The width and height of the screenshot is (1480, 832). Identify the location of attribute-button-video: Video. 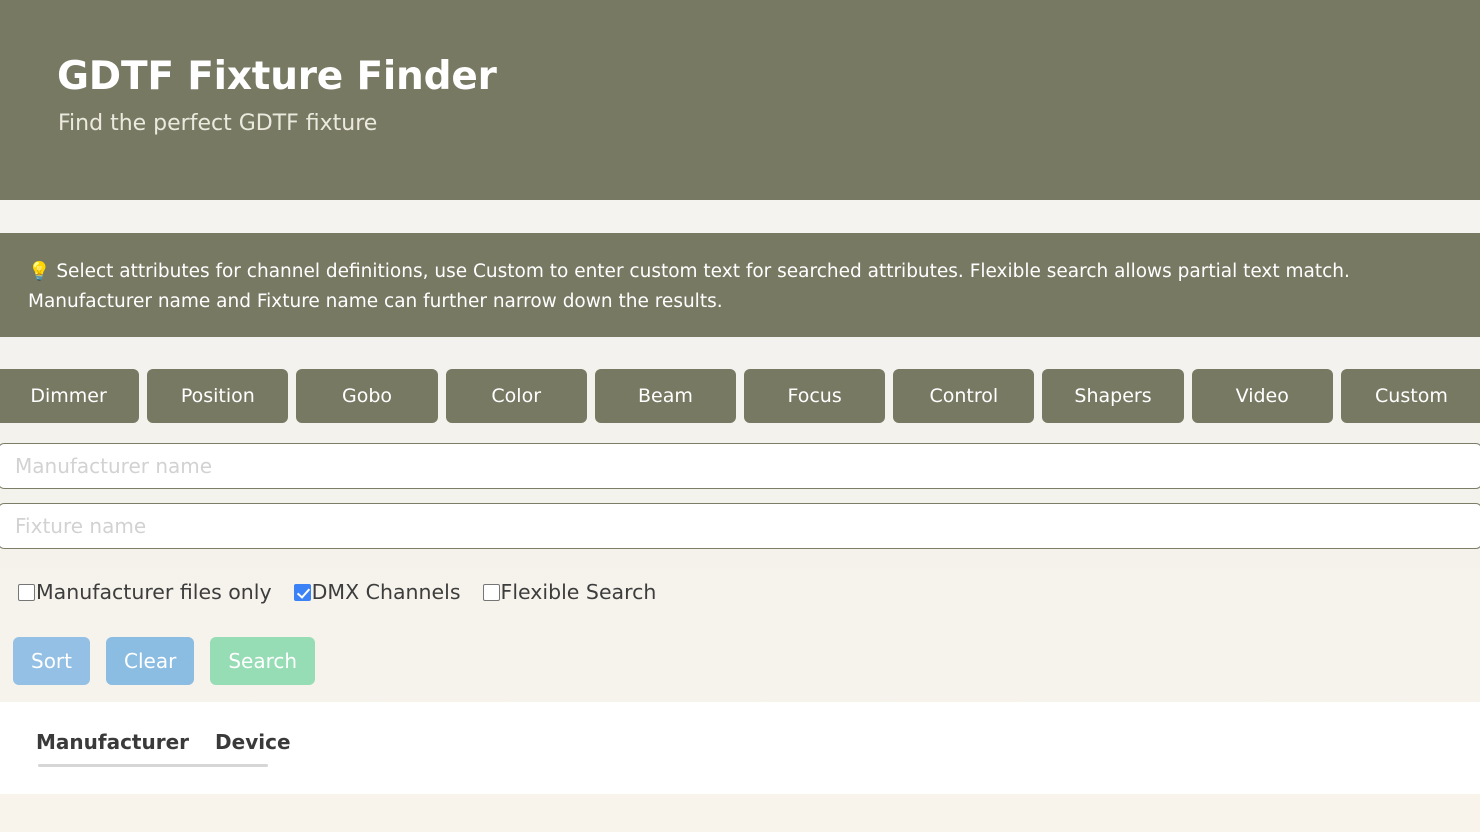
(1262, 396).